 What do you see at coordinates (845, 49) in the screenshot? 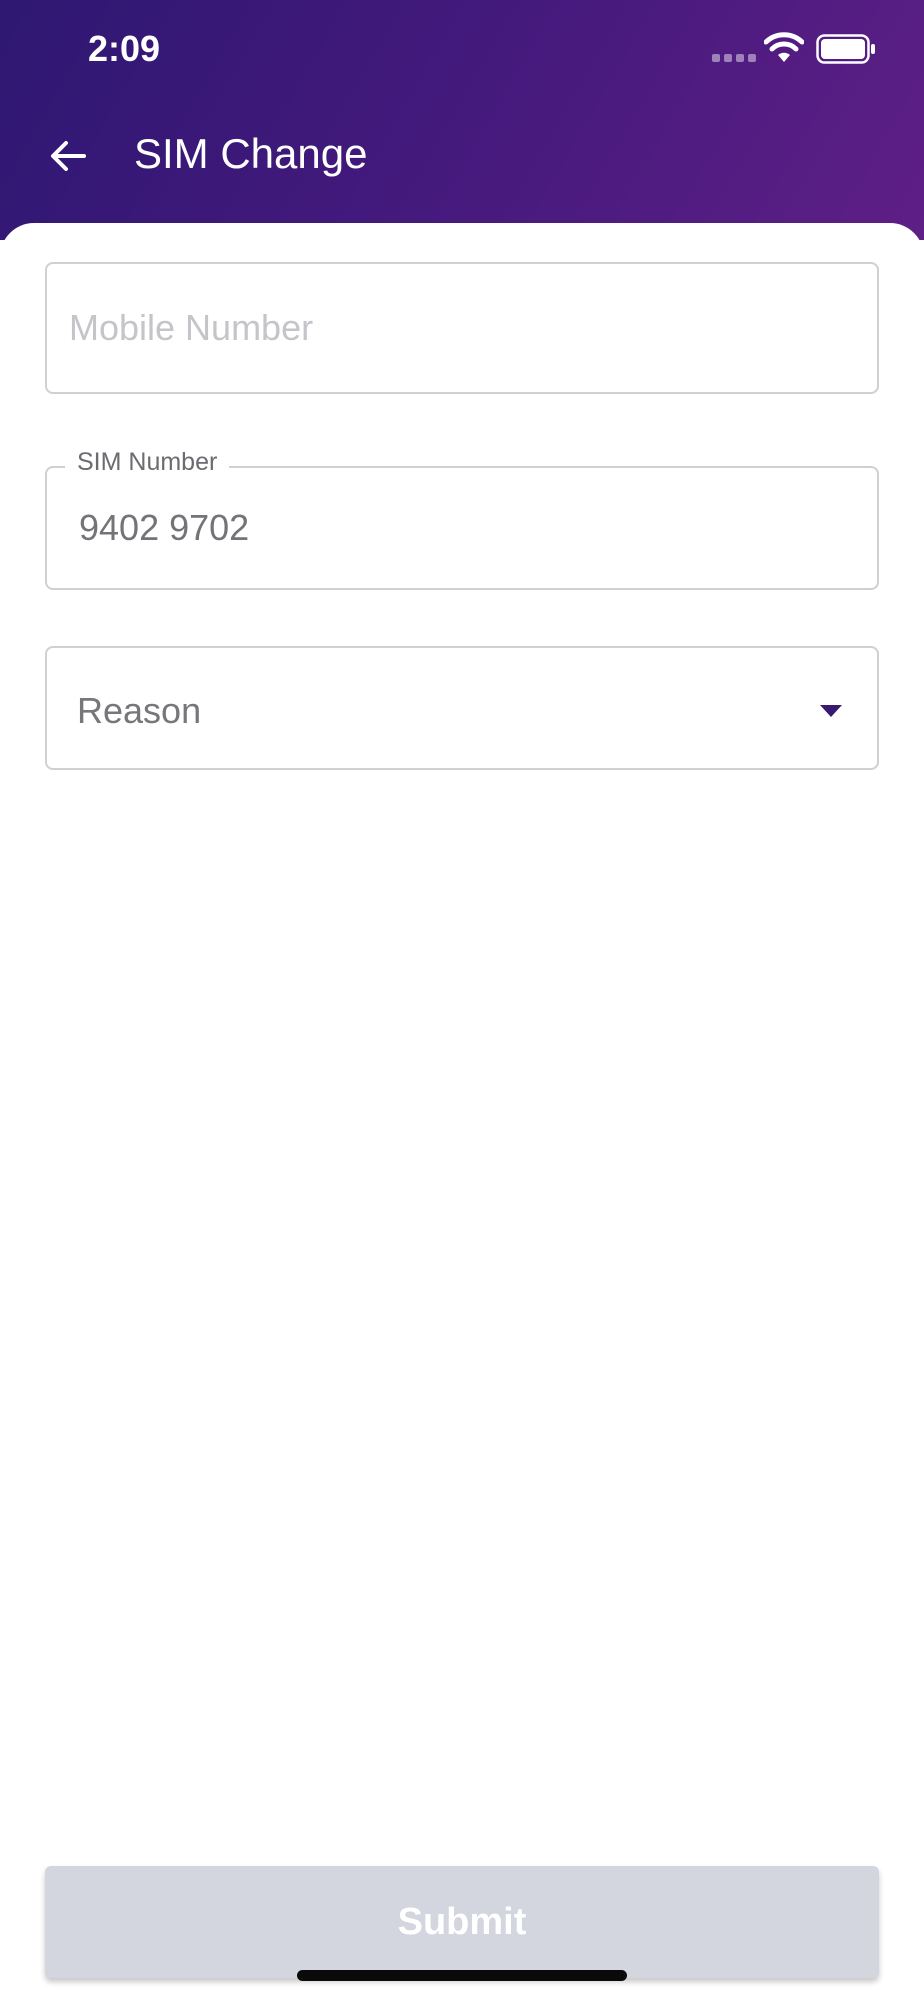
I see `battery-icon` at bounding box center [845, 49].